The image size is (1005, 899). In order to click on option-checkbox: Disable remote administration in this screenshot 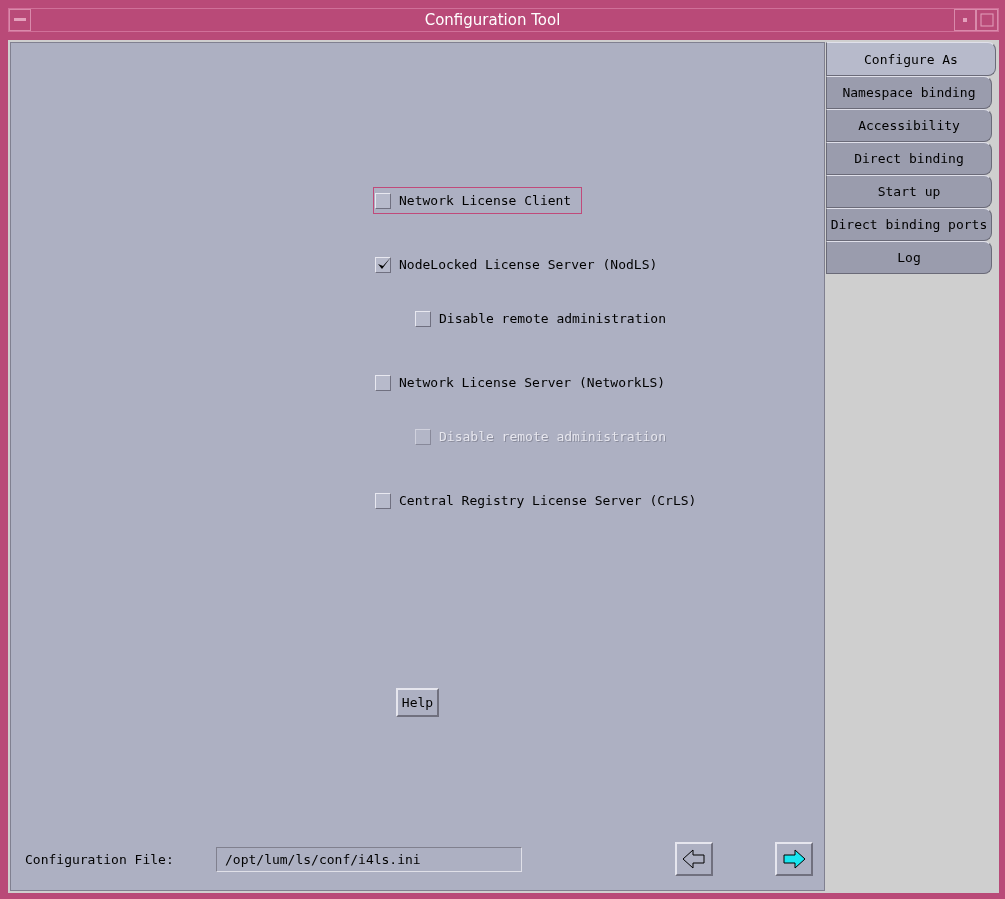, I will do `click(545, 318)`.